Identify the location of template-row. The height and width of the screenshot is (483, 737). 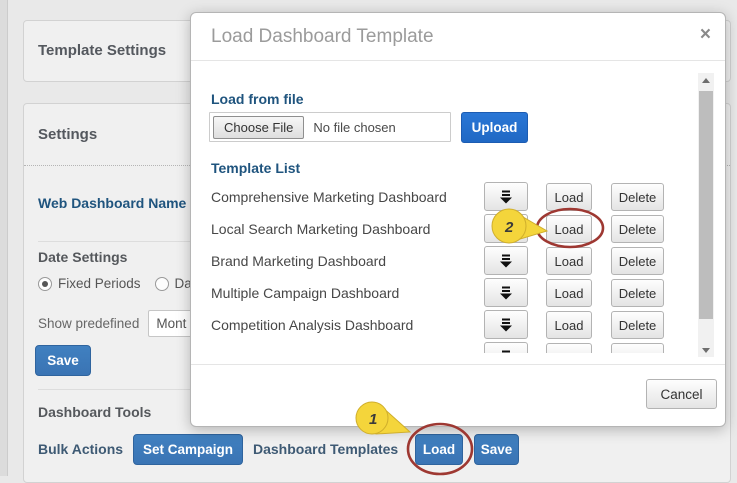
(451, 347).